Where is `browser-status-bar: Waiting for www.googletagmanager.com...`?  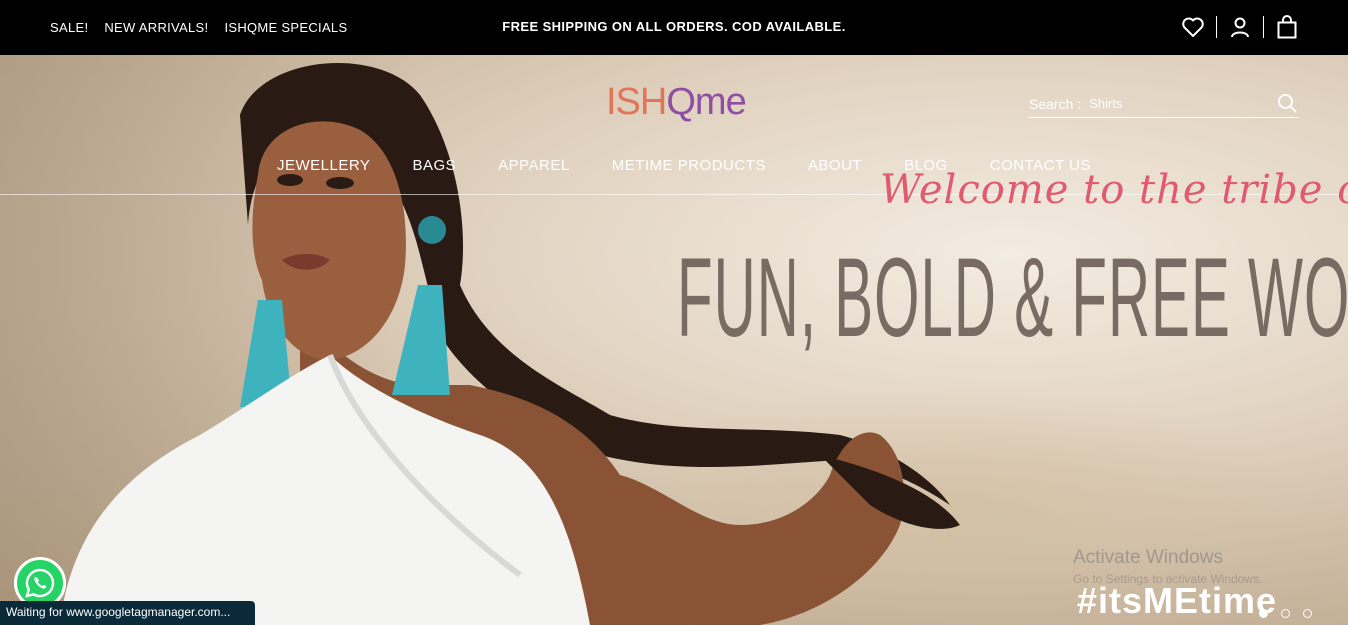
browser-status-bar: Waiting for www.googletagmanager.com... is located at coordinates (127, 613).